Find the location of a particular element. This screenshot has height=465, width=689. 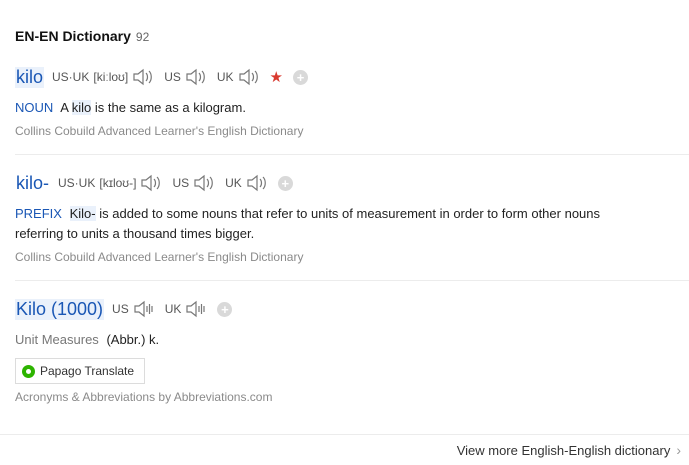

section-title: EN-EN Dictionary is located at coordinates (73, 36).